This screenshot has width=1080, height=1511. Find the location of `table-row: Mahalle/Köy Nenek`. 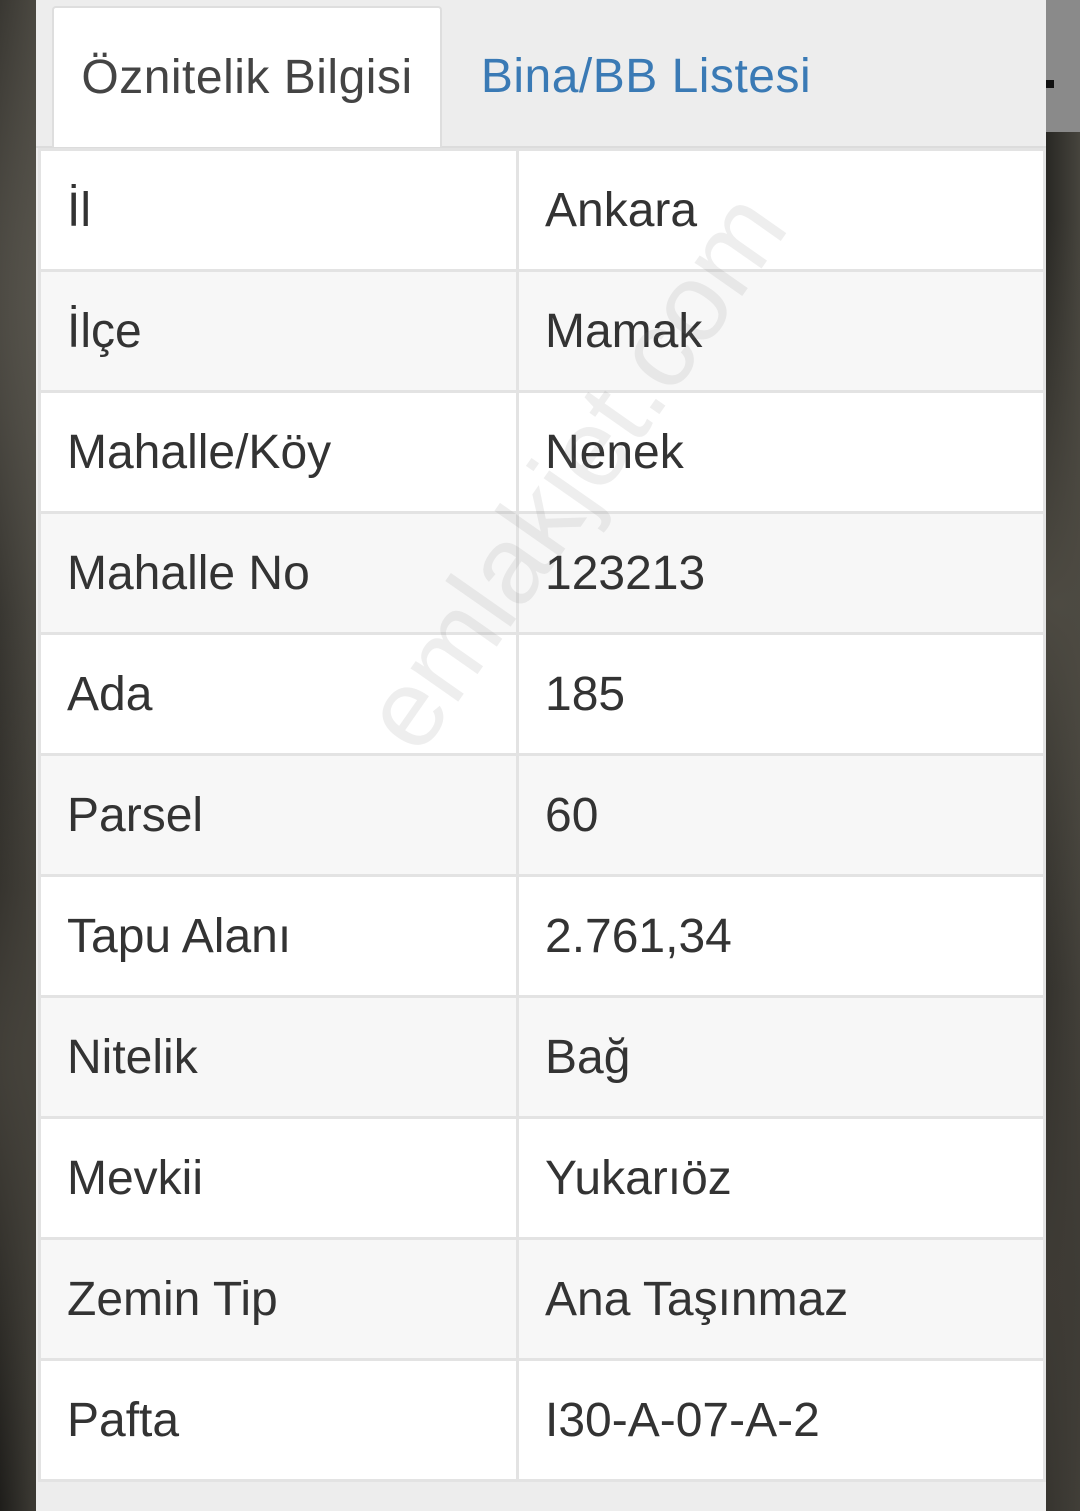

table-row: Mahalle/Köy Nenek is located at coordinates (542, 452).